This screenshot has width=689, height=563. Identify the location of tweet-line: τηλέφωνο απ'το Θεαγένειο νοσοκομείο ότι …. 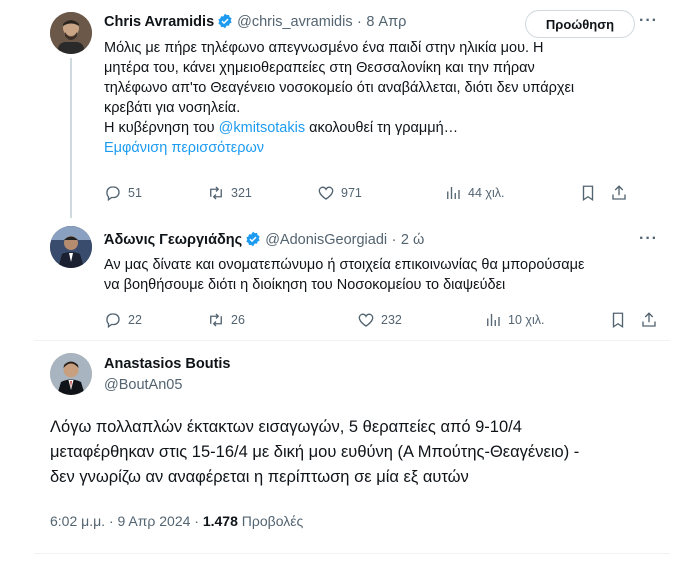
(339, 88).